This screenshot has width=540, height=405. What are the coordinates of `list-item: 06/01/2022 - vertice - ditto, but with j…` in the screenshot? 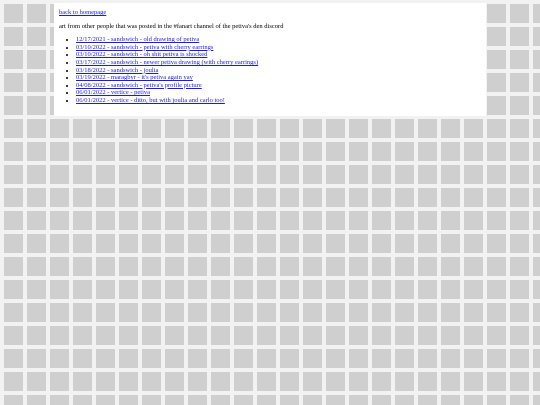 It's located at (278, 101).